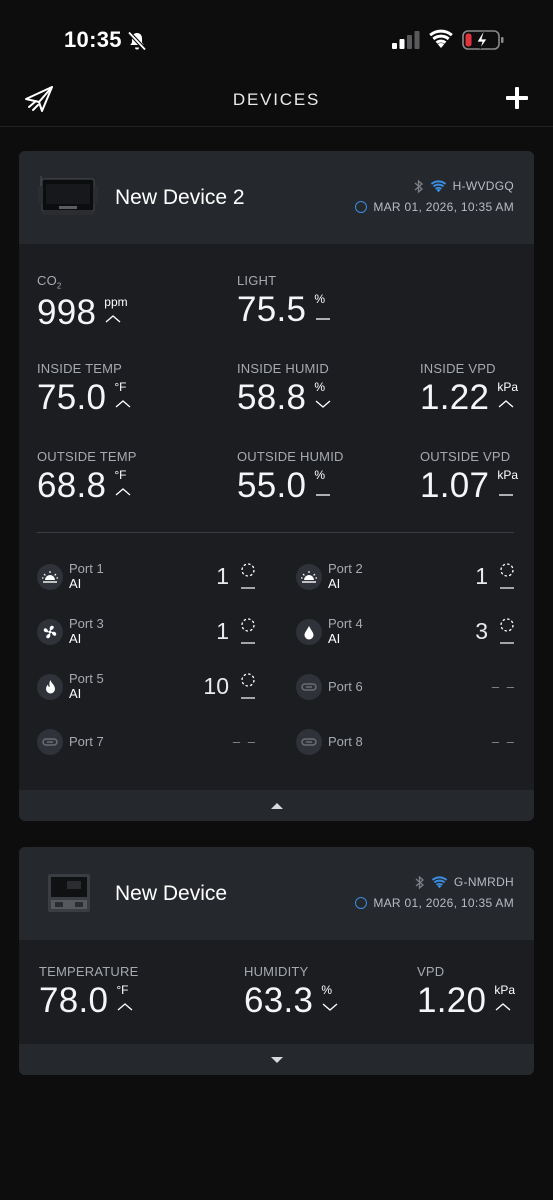  I want to click on metric-co2: CO2 998 ppm, so click(82, 303).